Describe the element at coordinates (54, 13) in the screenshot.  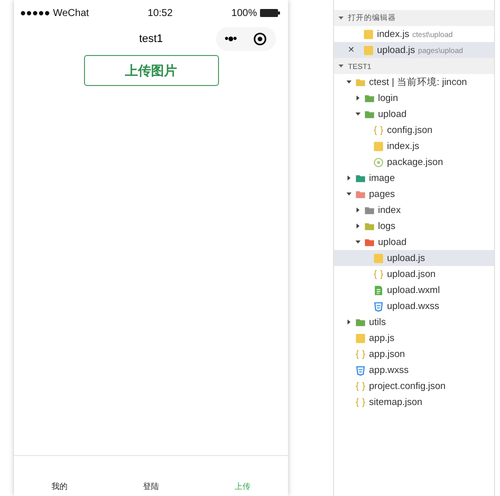
I see `carrier-label: ●●●●● WeChat` at that location.